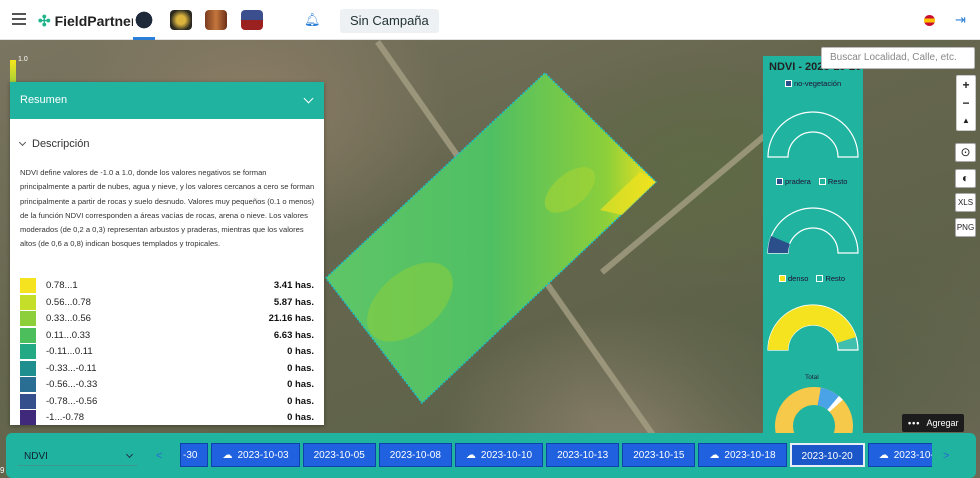 This screenshot has width=980, height=478. I want to click on legend-row: -1...-0.78 0 has., so click(167, 417).